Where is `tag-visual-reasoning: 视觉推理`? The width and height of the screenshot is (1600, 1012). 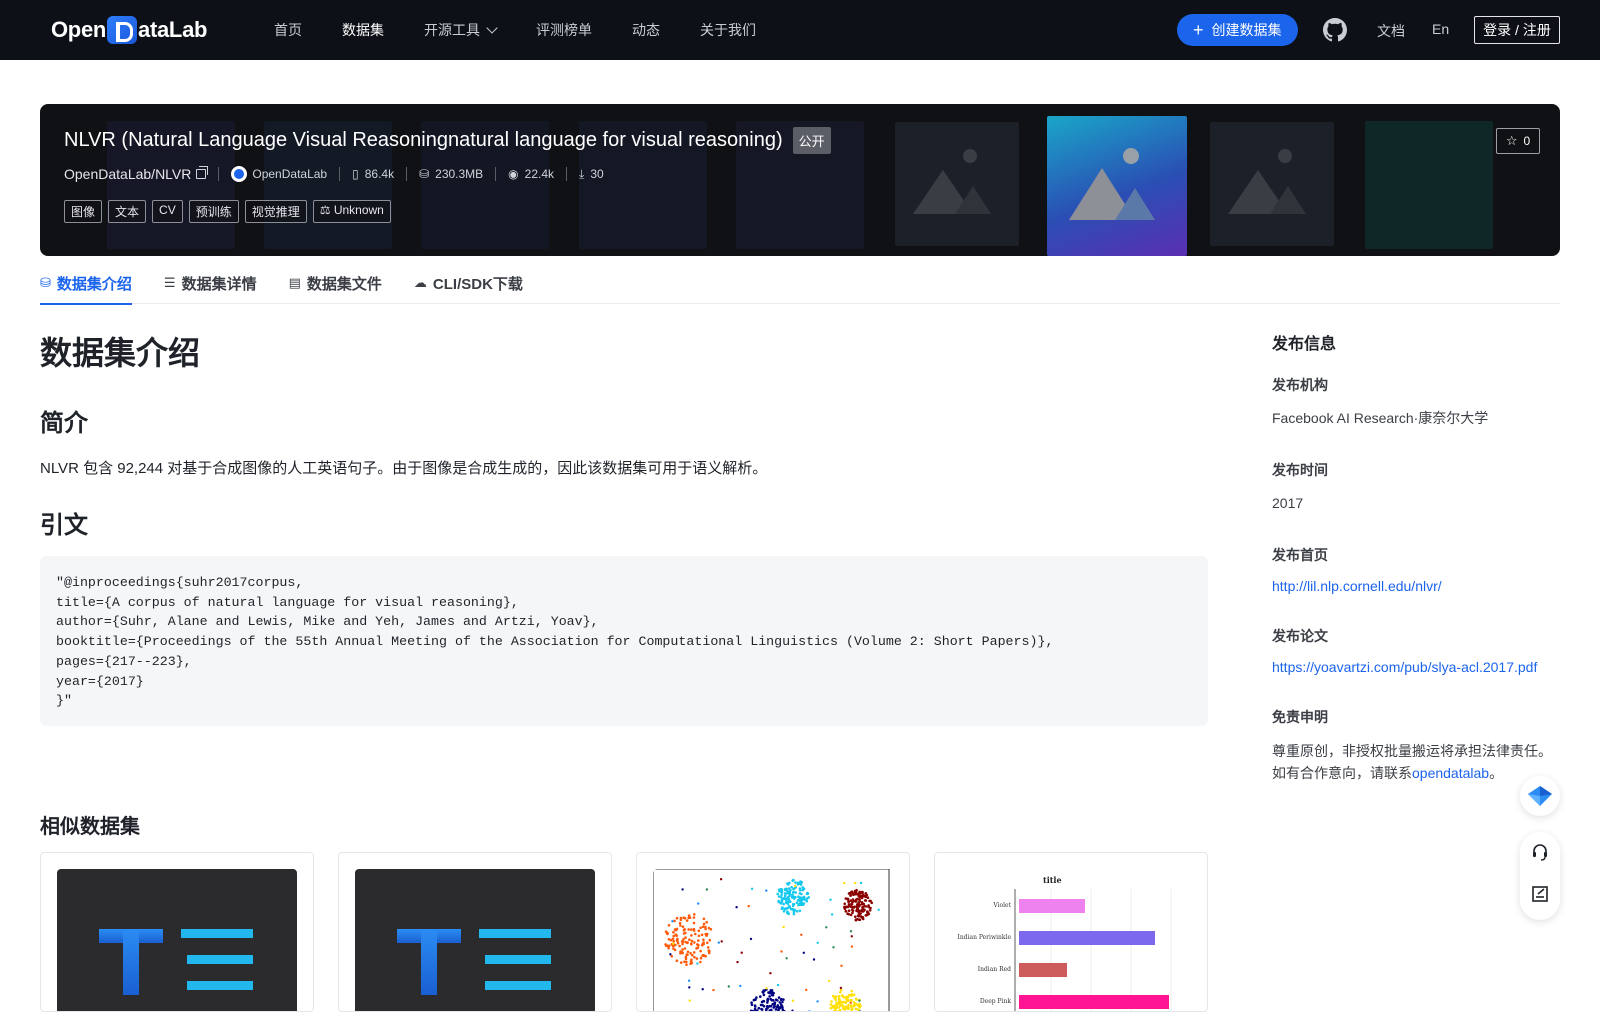
tag-visual-reasoning: 视觉推理 is located at coordinates (276, 211).